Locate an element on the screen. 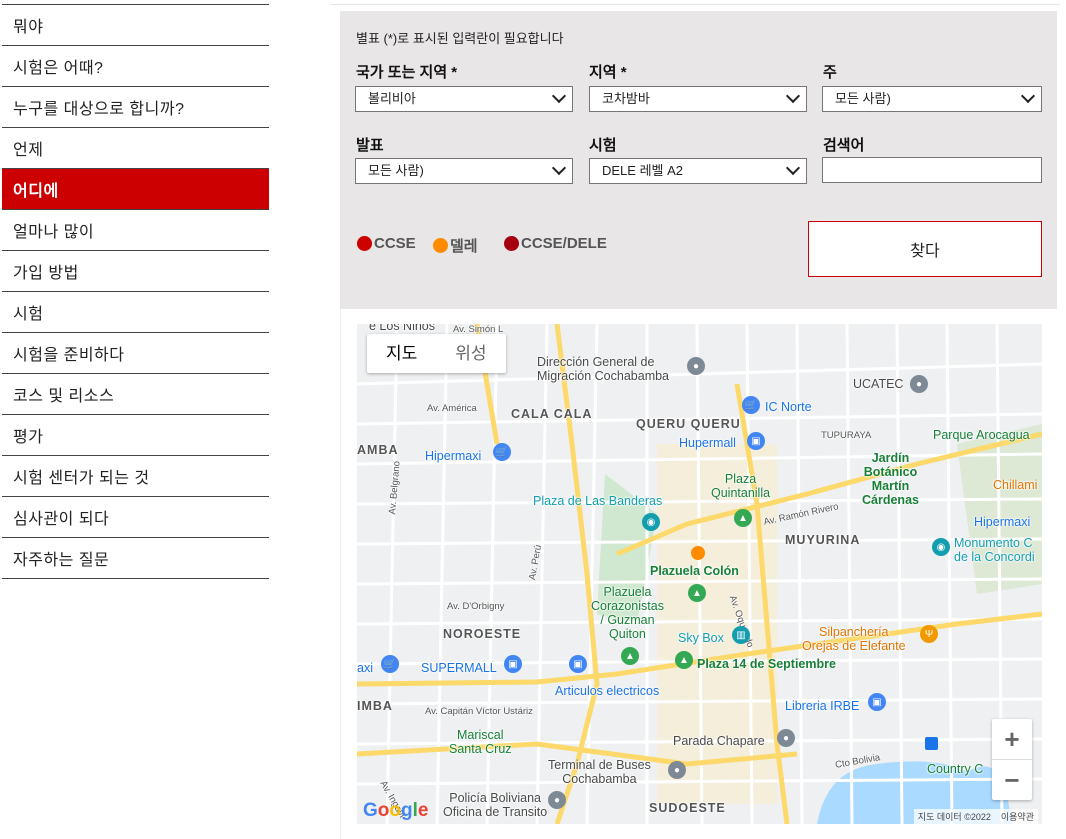  map-label: Plazuela Corazonistas / Guzman Quiton is located at coordinates (627, 613).